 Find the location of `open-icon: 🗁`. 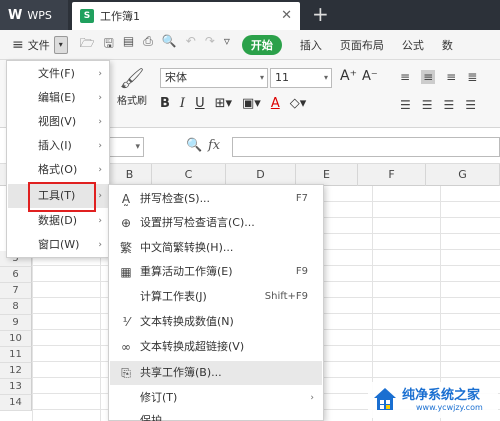

open-icon: 🗁 is located at coordinates (87, 44).